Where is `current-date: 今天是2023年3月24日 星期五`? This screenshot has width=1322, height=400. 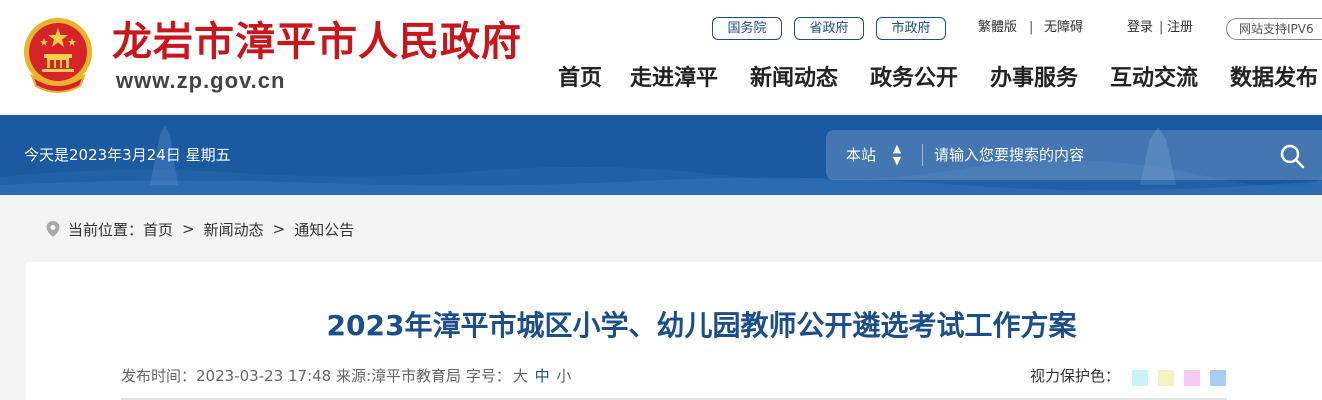 current-date: 今天是2023年3月24日 星期五 is located at coordinates (127, 155).